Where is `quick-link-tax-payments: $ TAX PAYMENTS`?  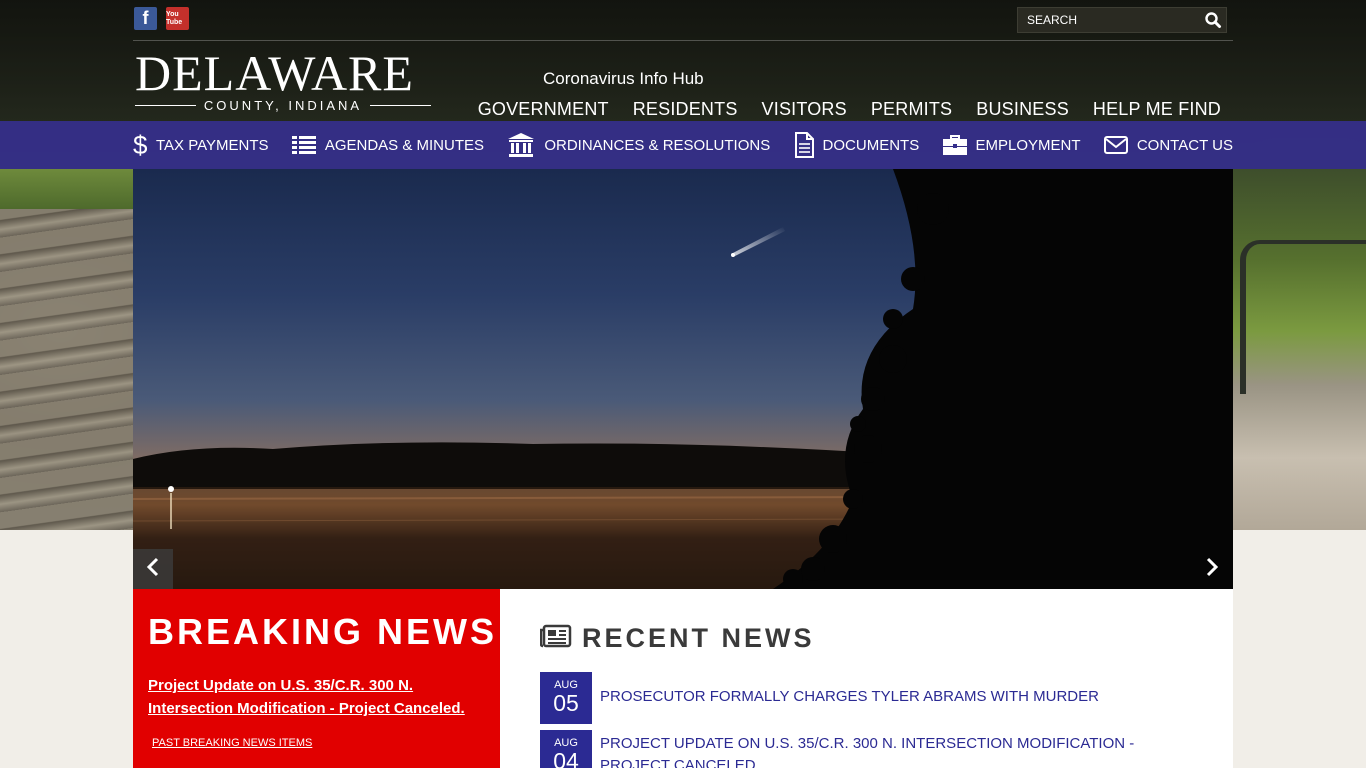
quick-link-tax-payments: $ TAX PAYMENTS is located at coordinates (201, 145).